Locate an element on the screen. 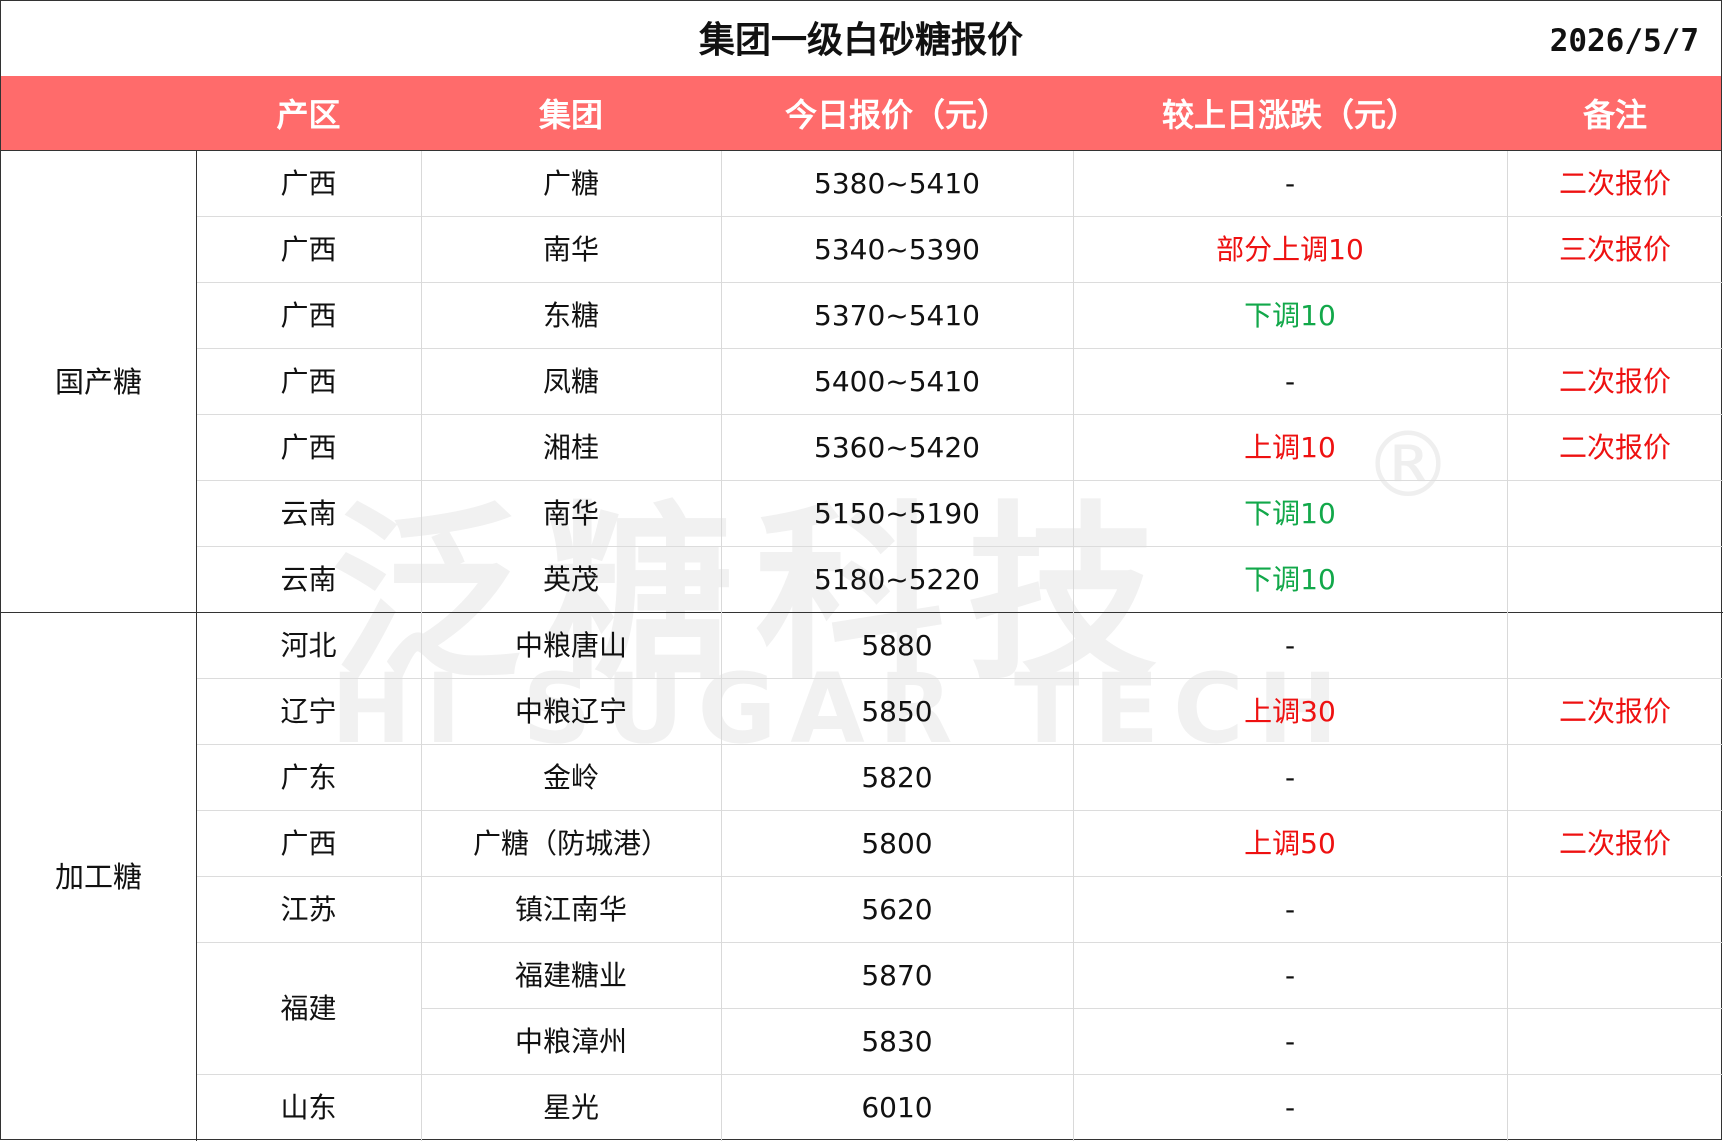 Image resolution: width=1723 pixels, height=1141 pixels. region-cell: 山东 is located at coordinates (308, 1107).